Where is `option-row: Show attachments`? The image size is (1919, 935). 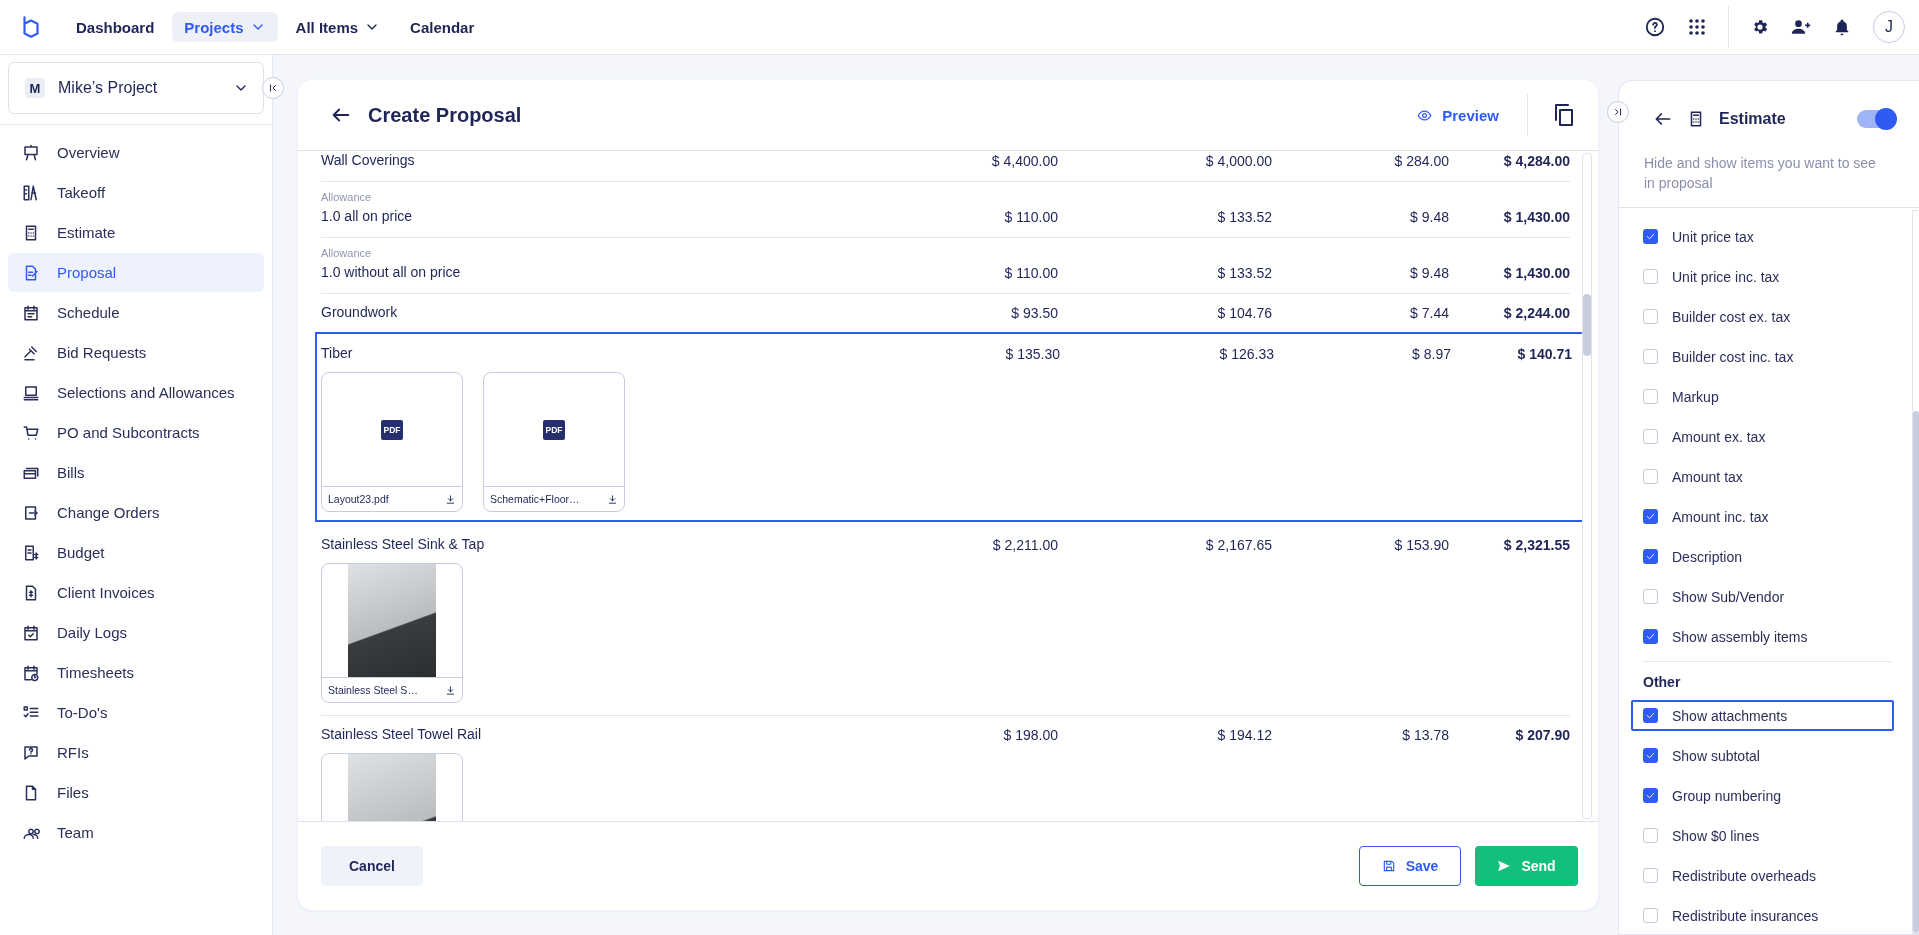 option-row: Show attachments is located at coordinates (1762, 715).